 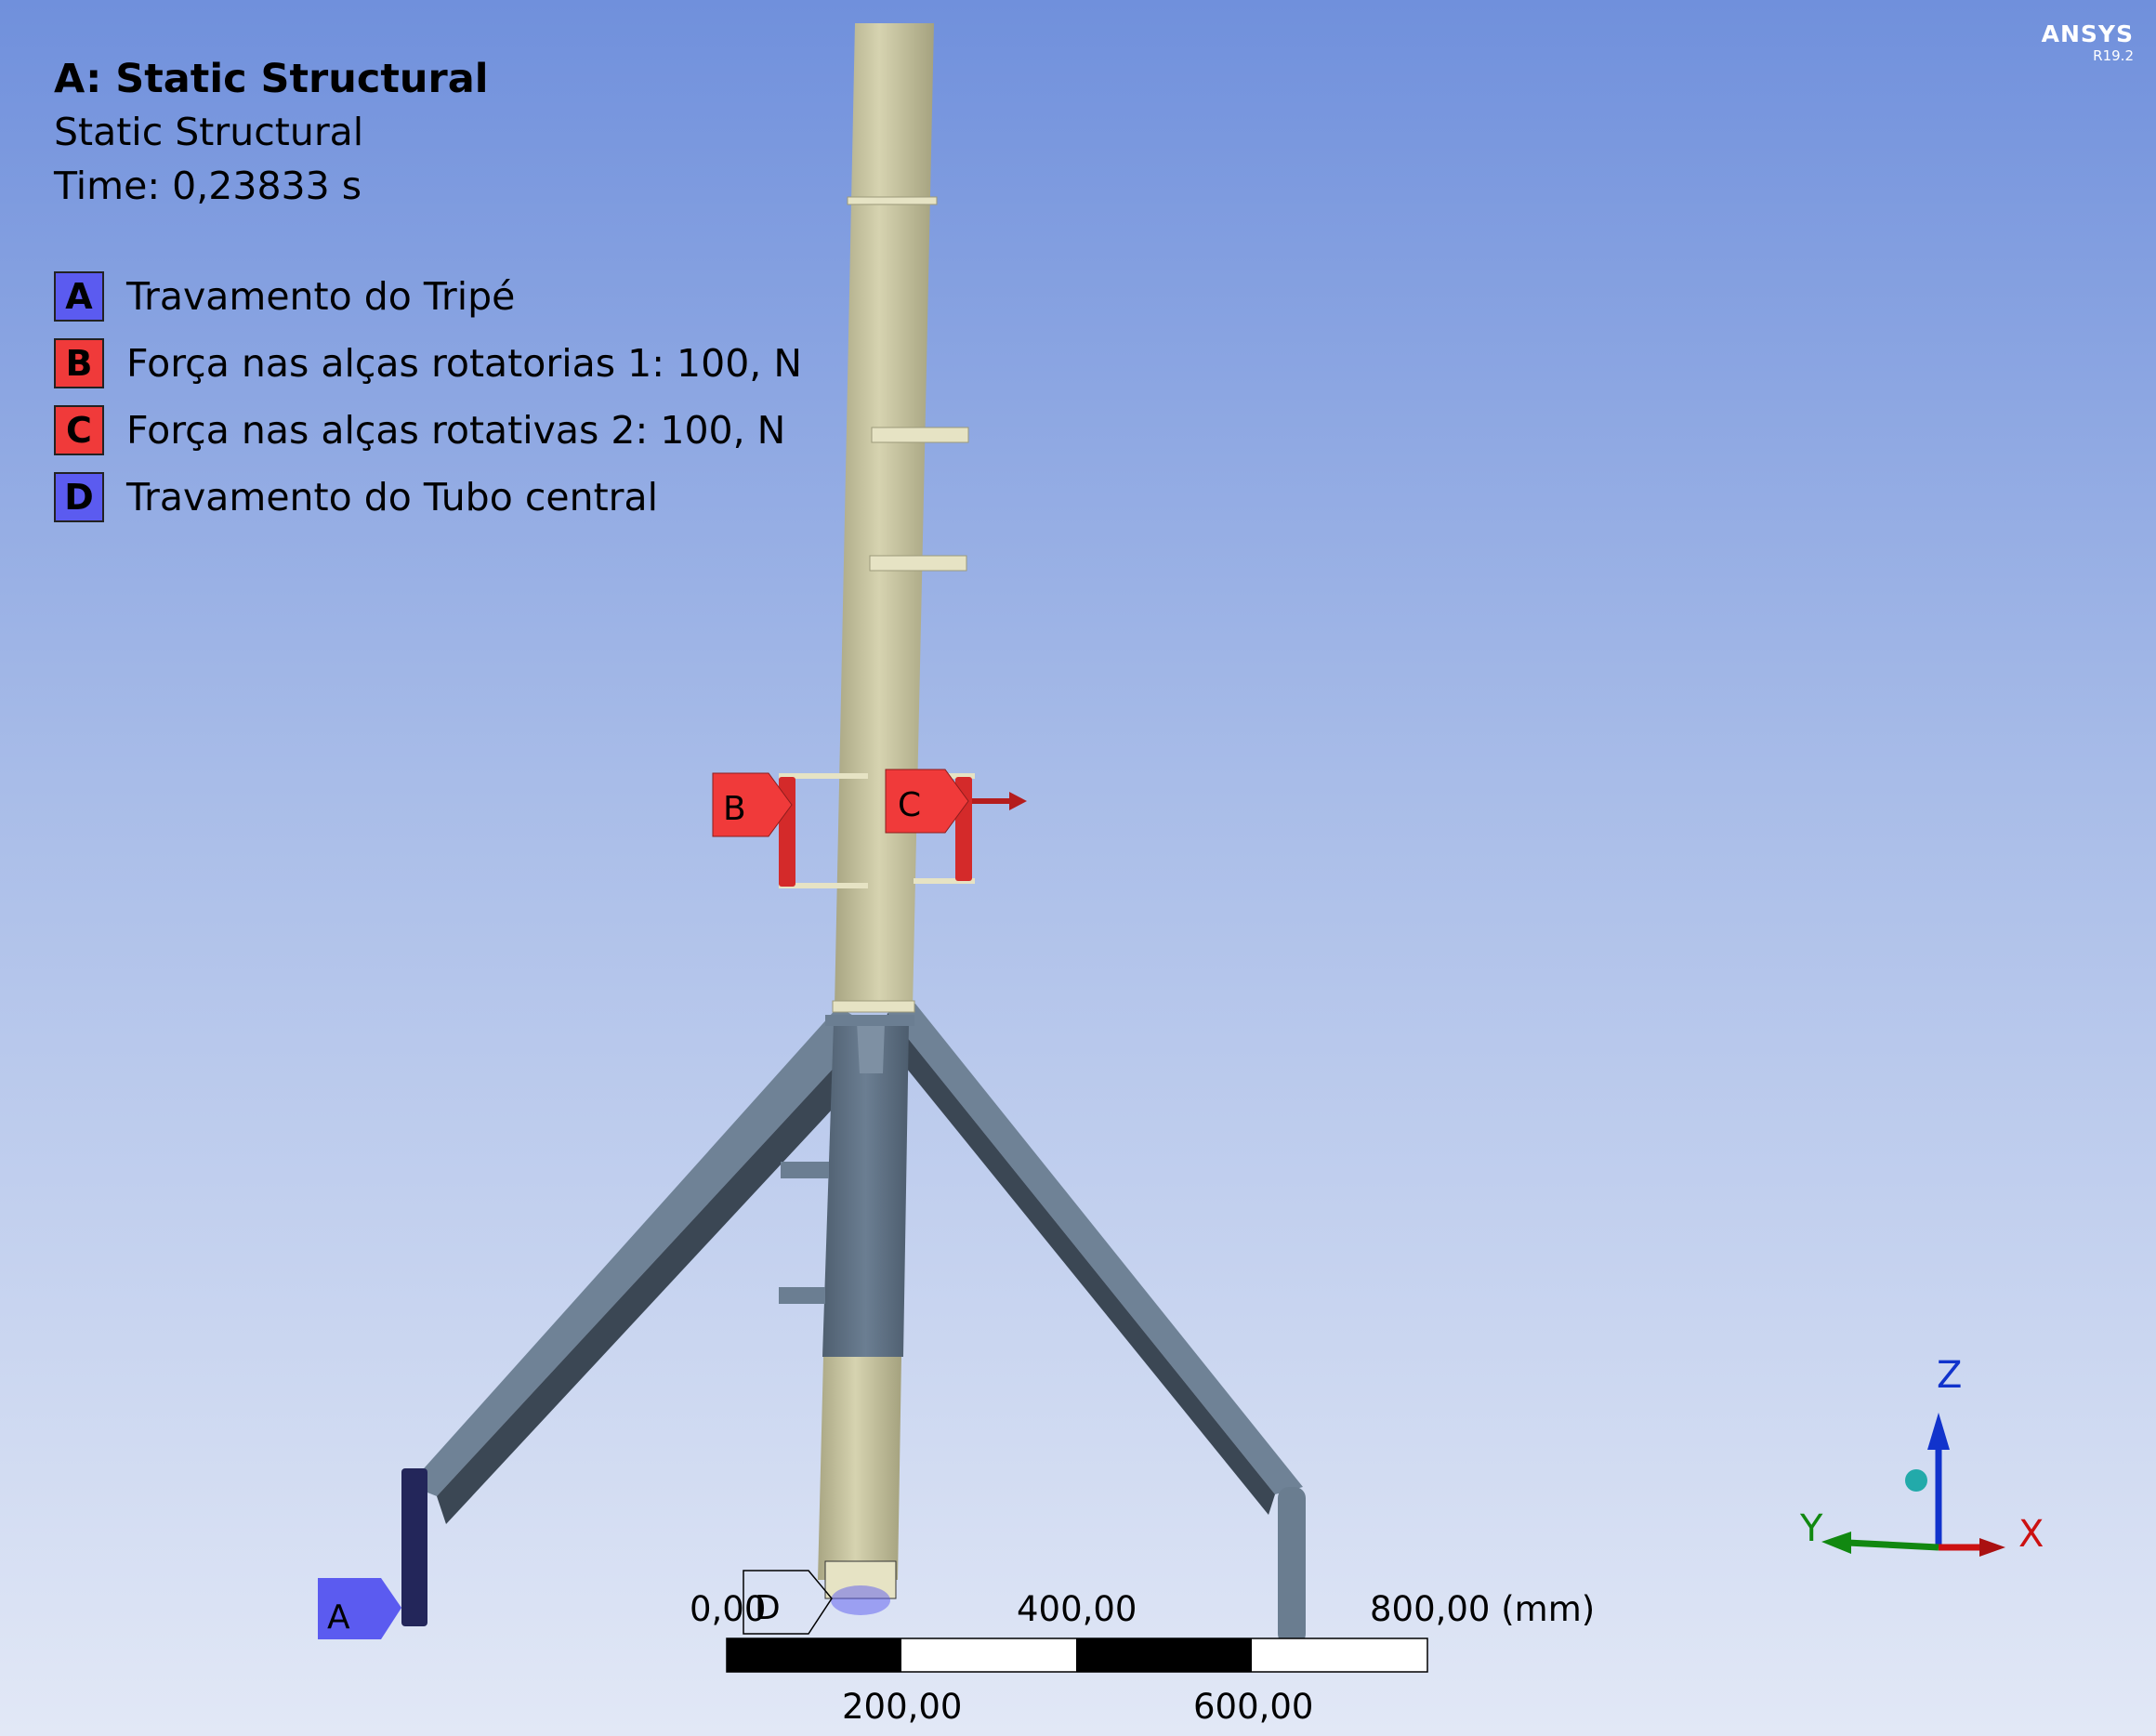 What do you see at coordinates (2113, 55) in the screenshot?
I see `brand-version: R19.2` at bounding box center [2113, 55].